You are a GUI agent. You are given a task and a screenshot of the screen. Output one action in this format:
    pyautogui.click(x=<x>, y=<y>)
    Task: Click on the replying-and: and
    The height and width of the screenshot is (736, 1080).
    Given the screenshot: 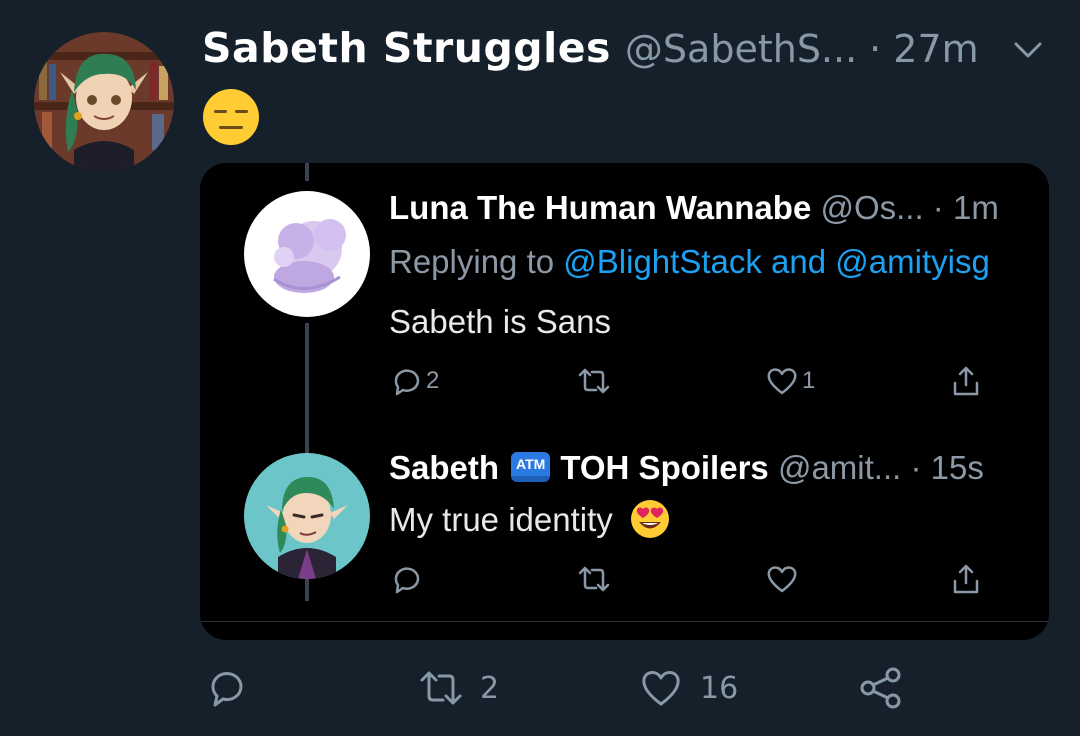 What is the action you would take?
    pyautogui.click(x=798, y=261)
    